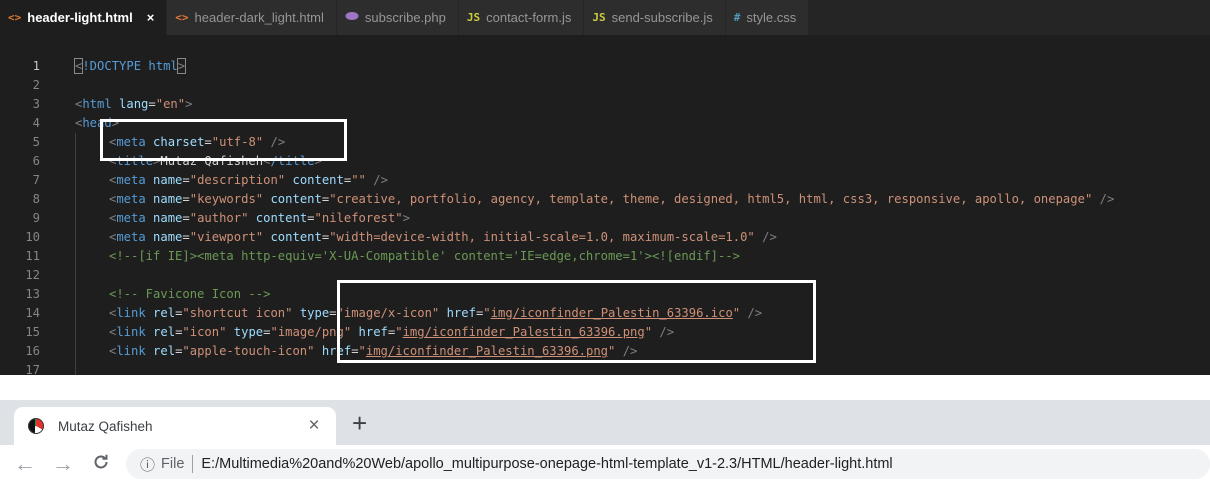 The width and height of the screenshot is (1210, 483). What do you see at coordinates (605, 123) in the screenshot?
I see `code-line: 4 <head>` at bounding box center [605, 123].